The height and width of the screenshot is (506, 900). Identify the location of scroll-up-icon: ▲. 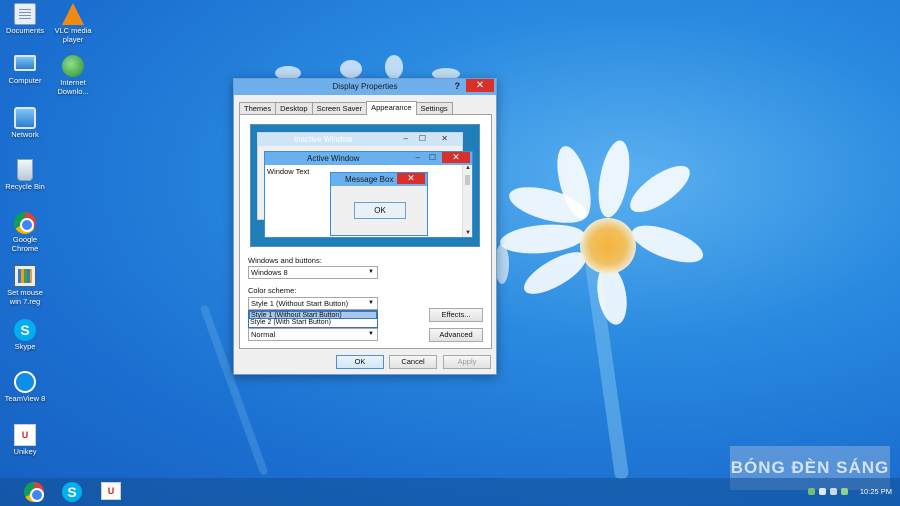
(468, 168).